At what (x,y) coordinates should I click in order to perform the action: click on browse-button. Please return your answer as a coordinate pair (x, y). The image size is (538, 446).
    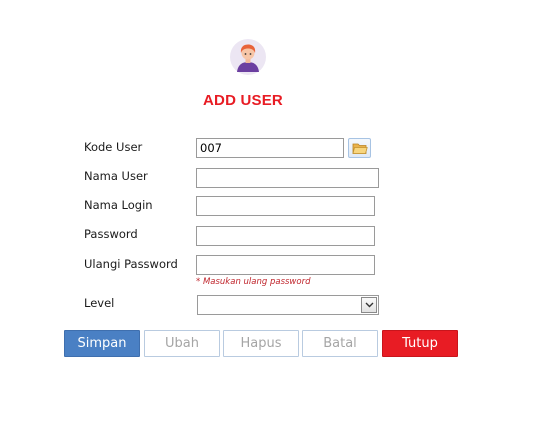
    Looking at the image, I should click on (359, 148).